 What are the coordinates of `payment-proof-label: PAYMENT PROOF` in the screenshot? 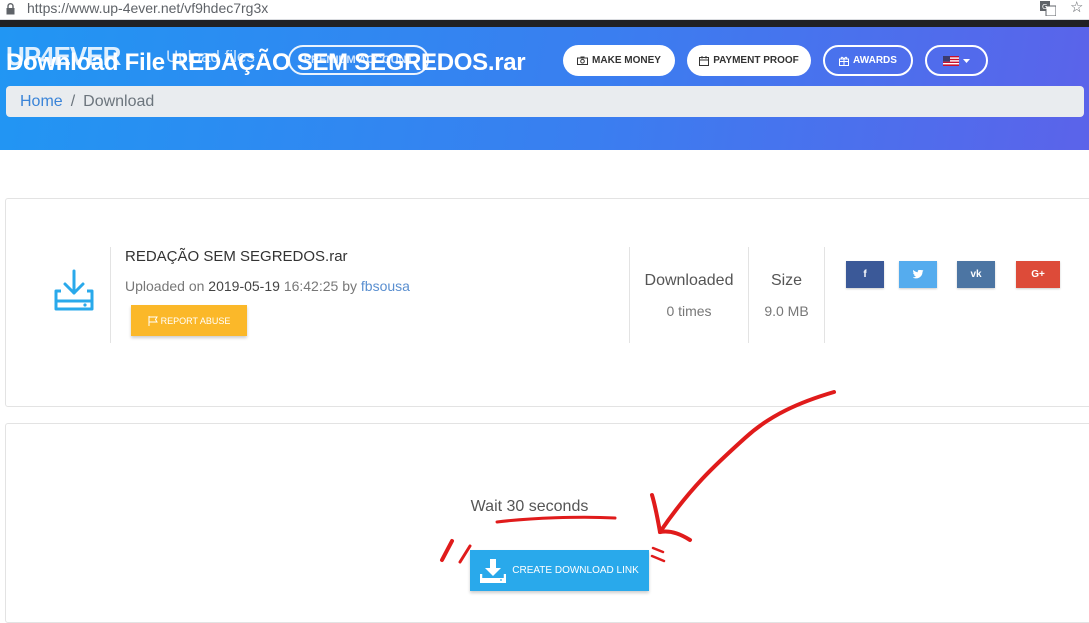 It's located at (756, 60).